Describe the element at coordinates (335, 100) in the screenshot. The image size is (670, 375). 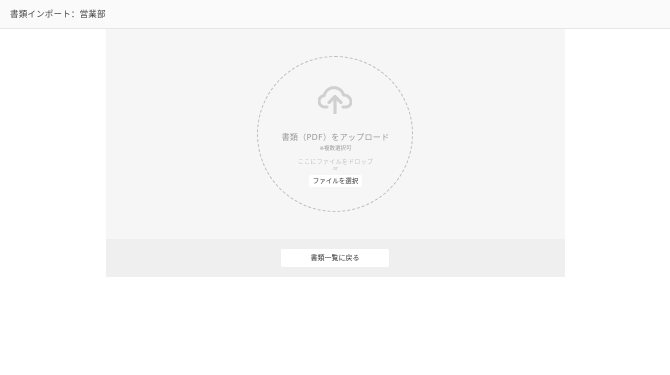
I see `cloud-upload-icon` at that location.